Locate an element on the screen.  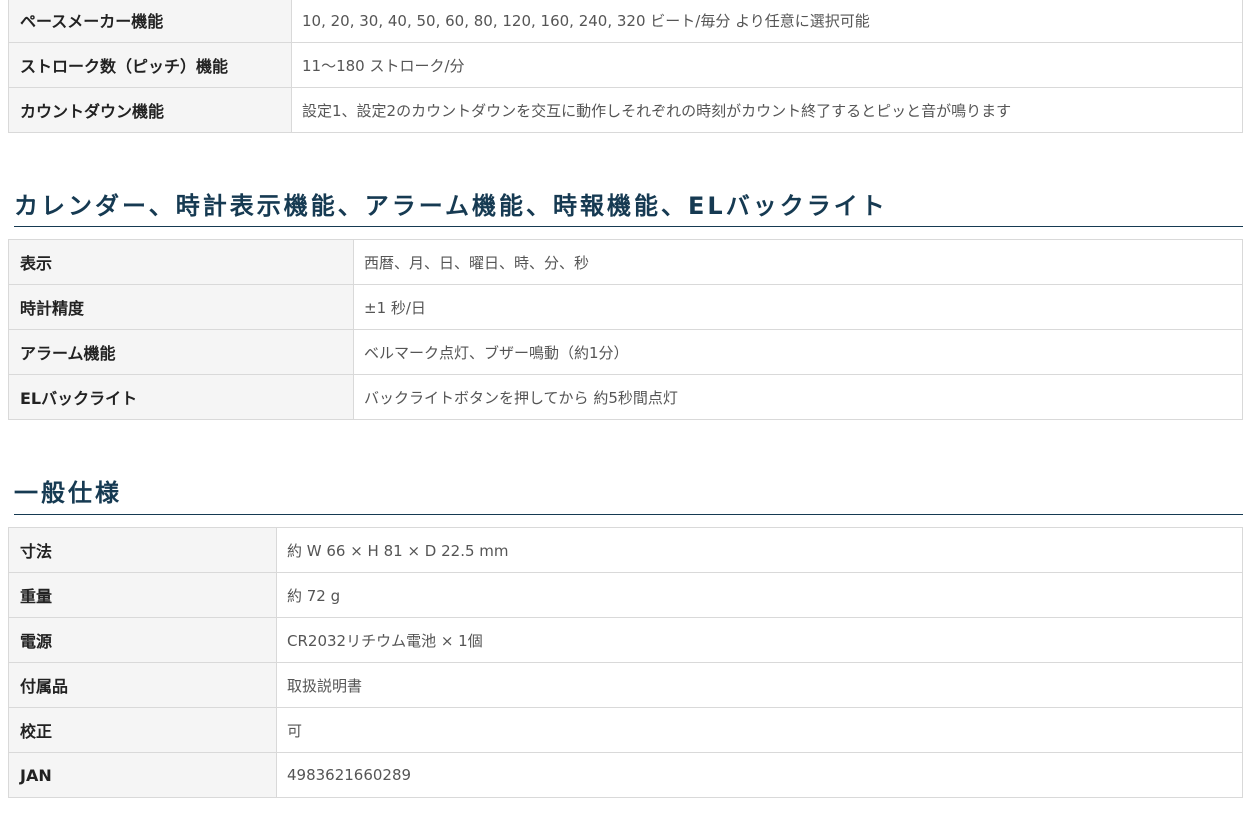
table-row: 表示 西暦、月、日、曜日、時、分、秒 is located at coordinates (625, 262).